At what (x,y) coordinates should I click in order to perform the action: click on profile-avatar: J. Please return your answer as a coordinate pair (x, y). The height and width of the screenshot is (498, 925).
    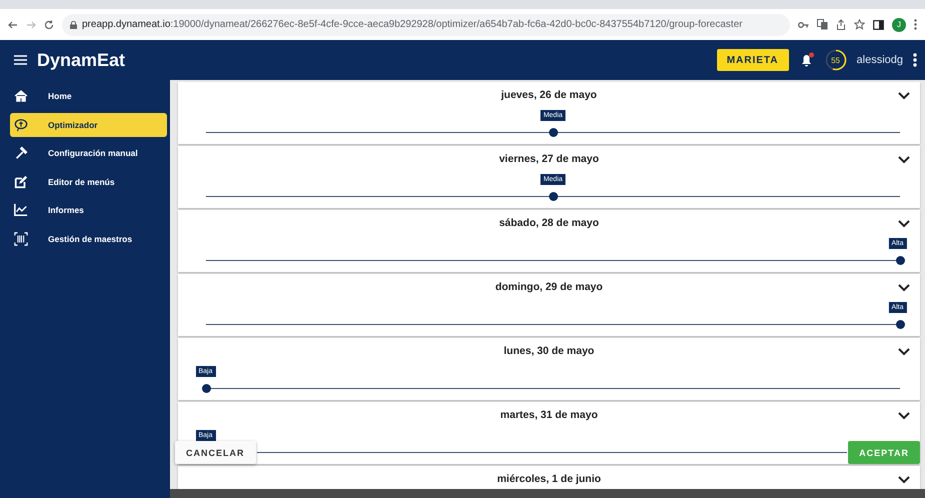
    Looking at the image, I should click on (899, 25).